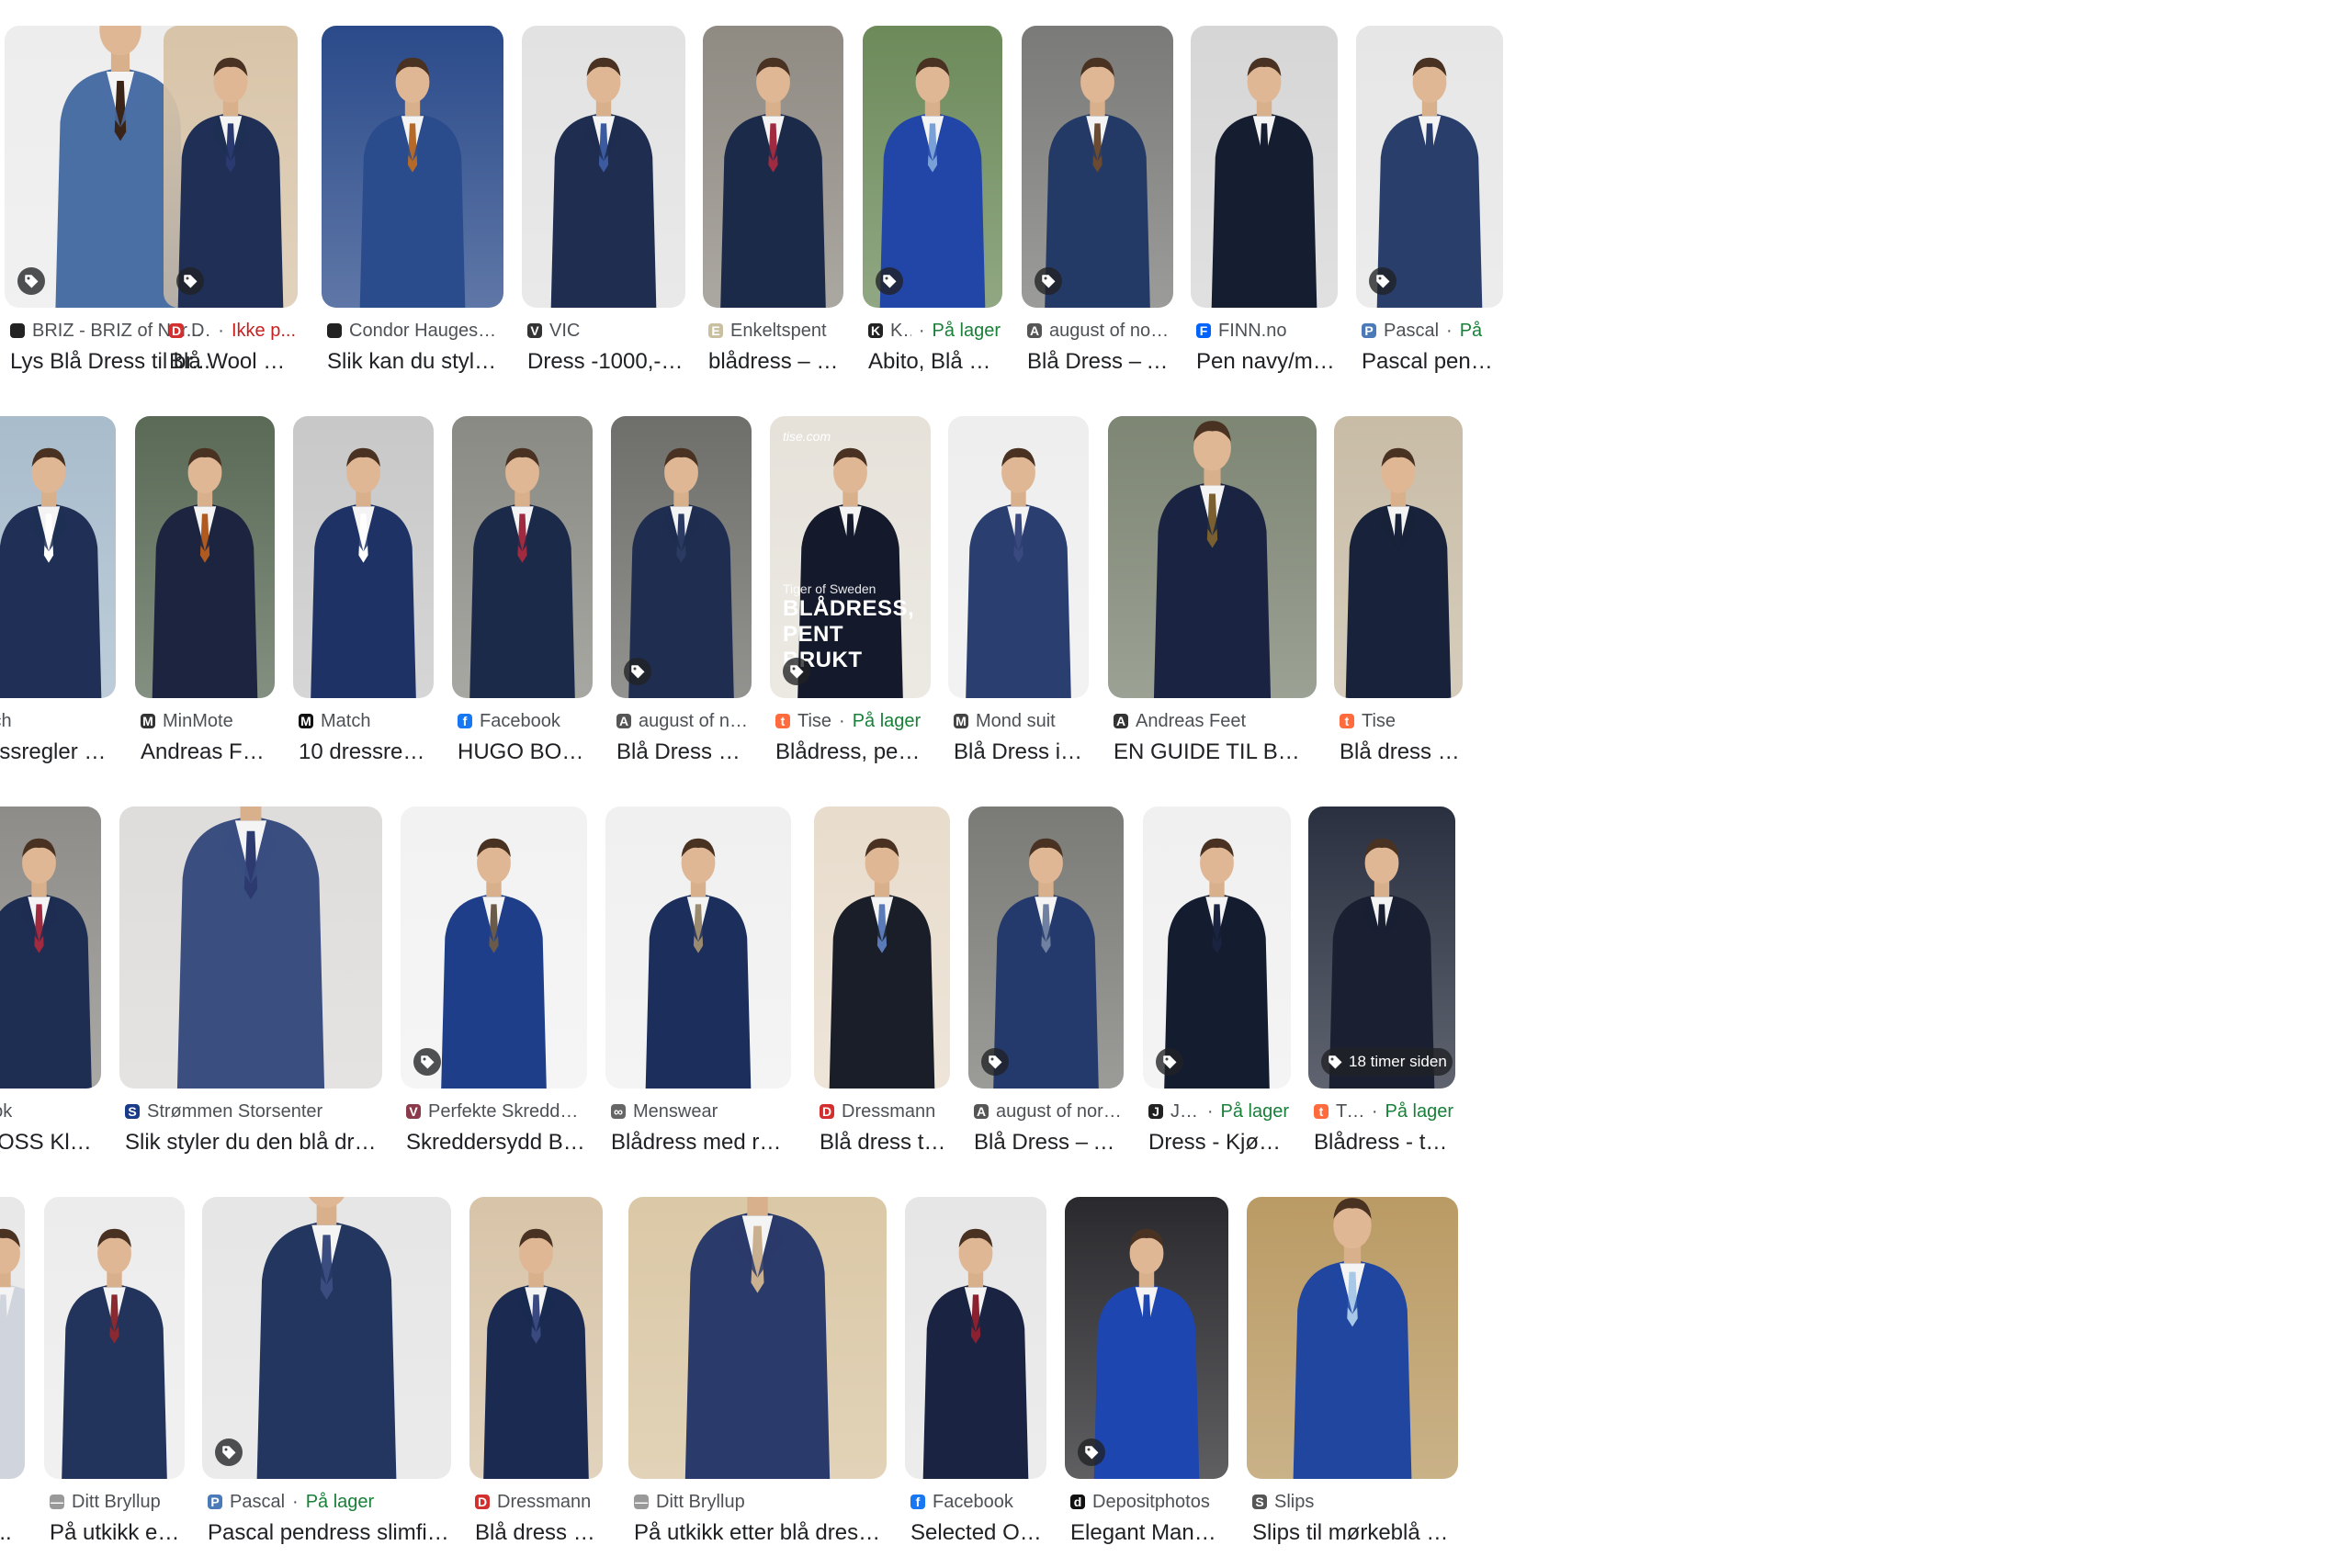  Describe the element at coordinates (328, 1502) in the screenshot. I see `result-source: P Pascal · På lager` at that location.